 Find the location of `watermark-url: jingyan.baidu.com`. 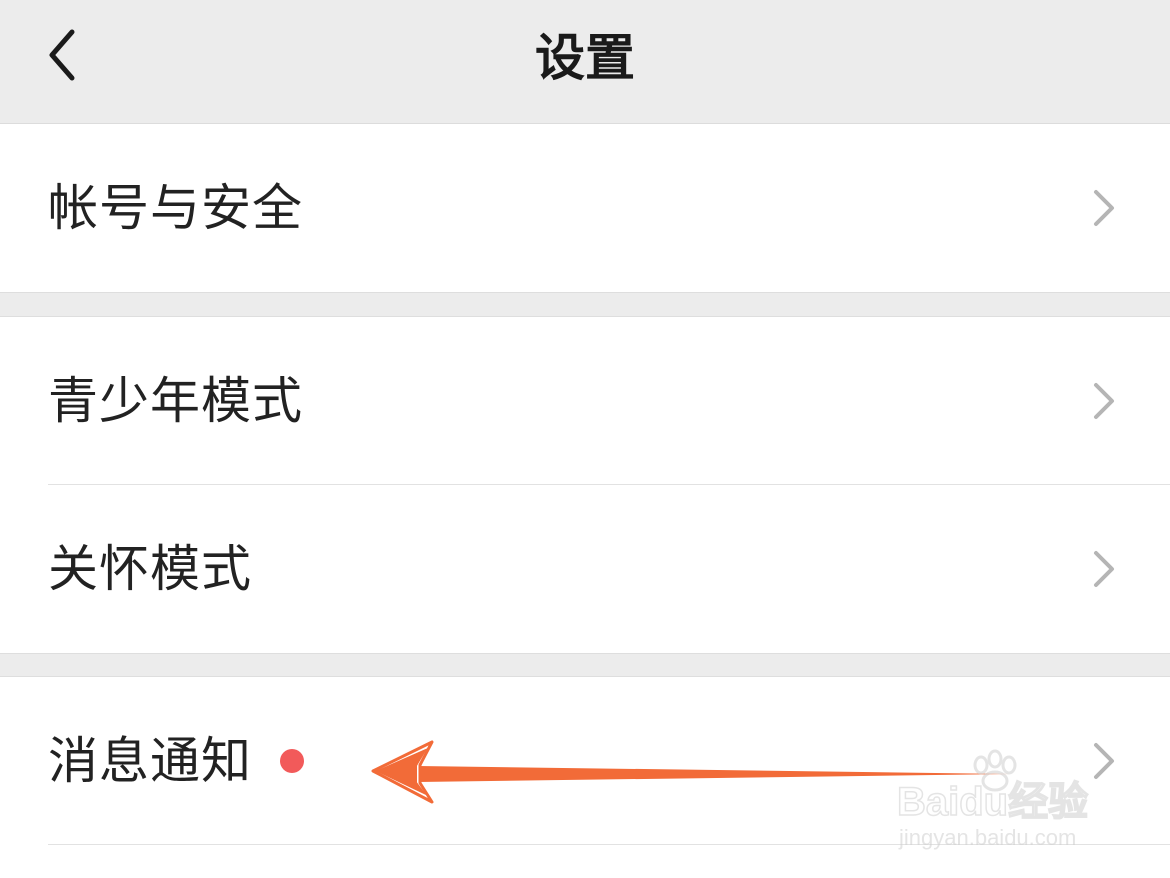

watermark-url: jingyan.baidu.com is located at coordinates (987, 837).